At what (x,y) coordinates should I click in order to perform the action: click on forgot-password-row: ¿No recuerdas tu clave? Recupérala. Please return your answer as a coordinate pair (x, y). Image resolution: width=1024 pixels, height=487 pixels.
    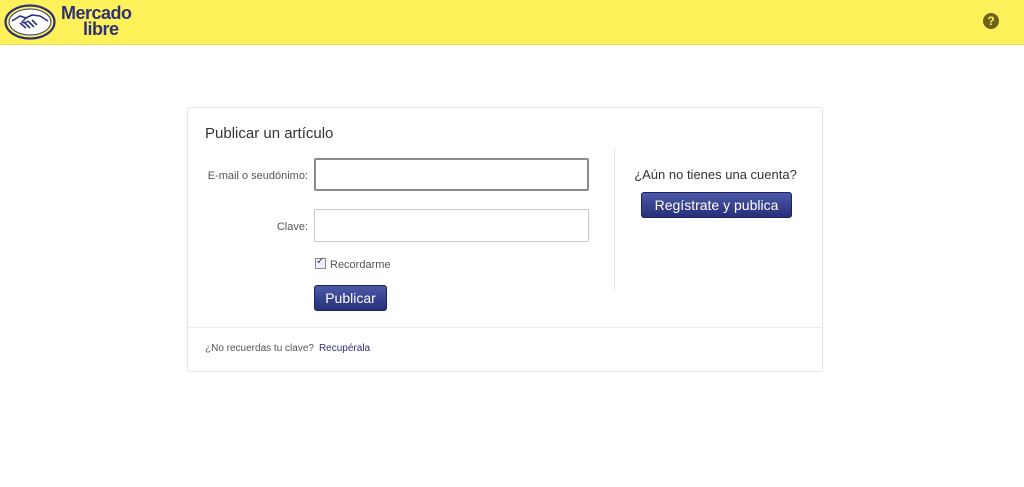
    Looking at the image, I should click on (287, 348).